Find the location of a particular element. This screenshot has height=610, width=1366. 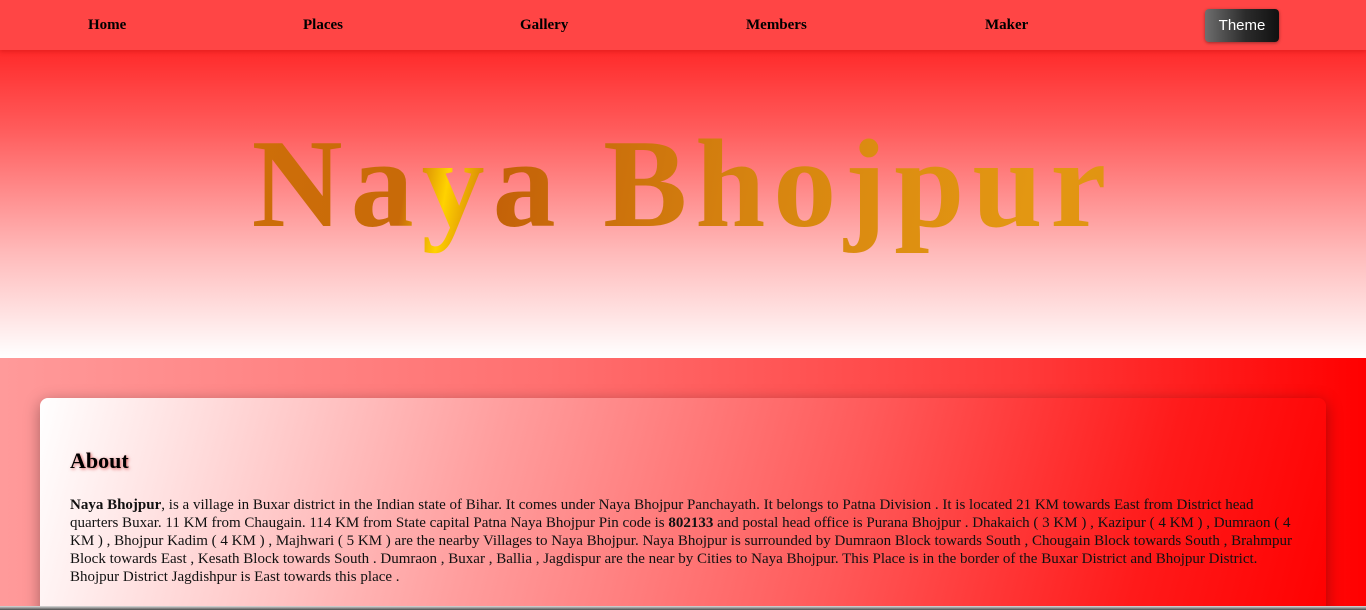

bottom-divider is located at coordinates (683, 608).